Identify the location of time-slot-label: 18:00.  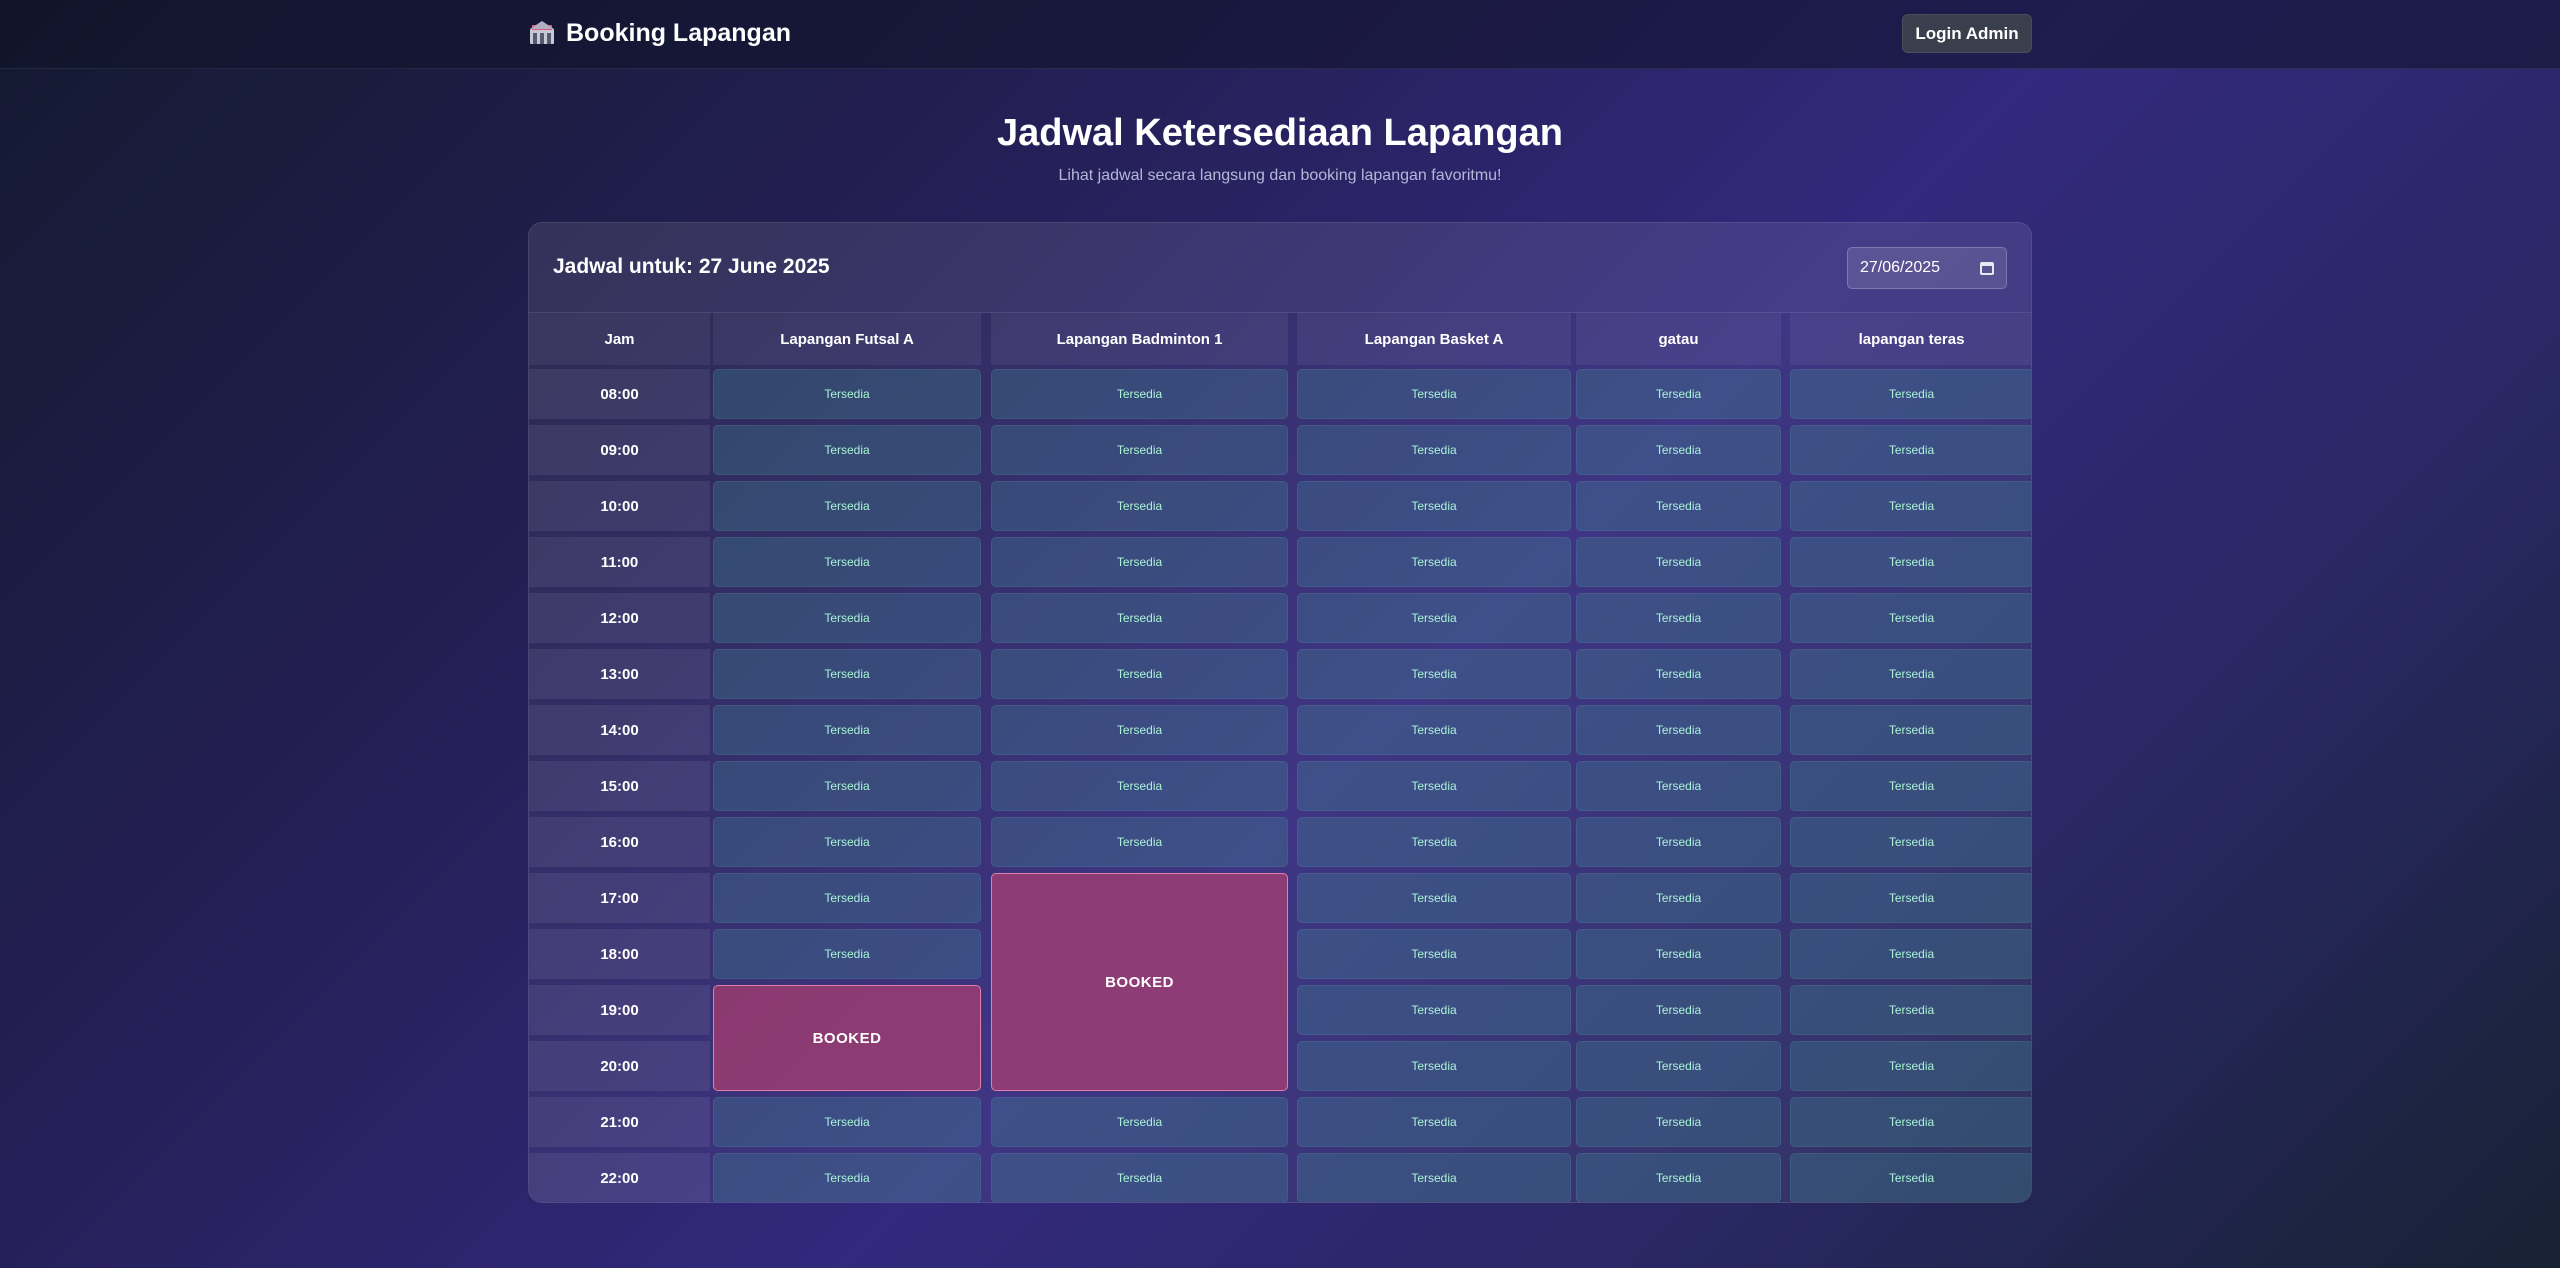
(619, 954).